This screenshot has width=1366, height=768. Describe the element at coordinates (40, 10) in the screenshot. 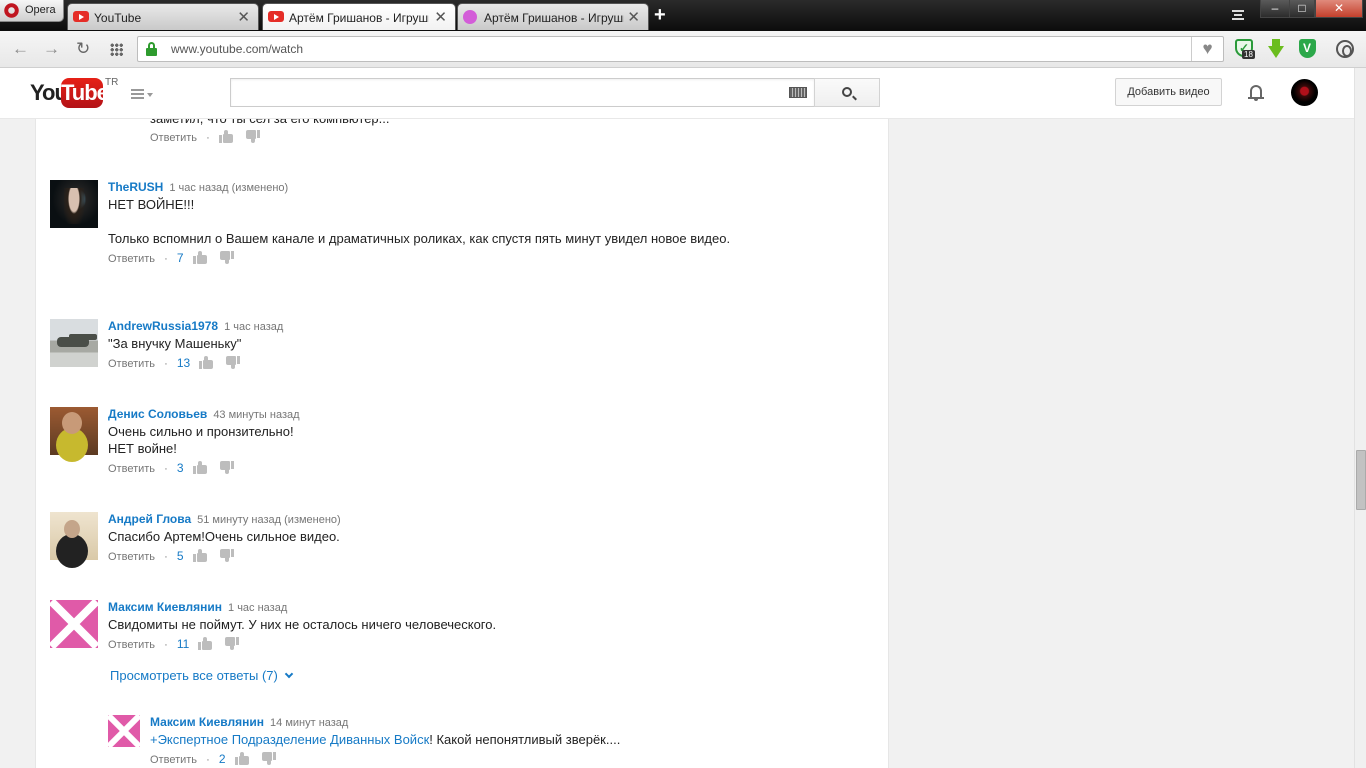

I see `opera-label: Opera` at that location.